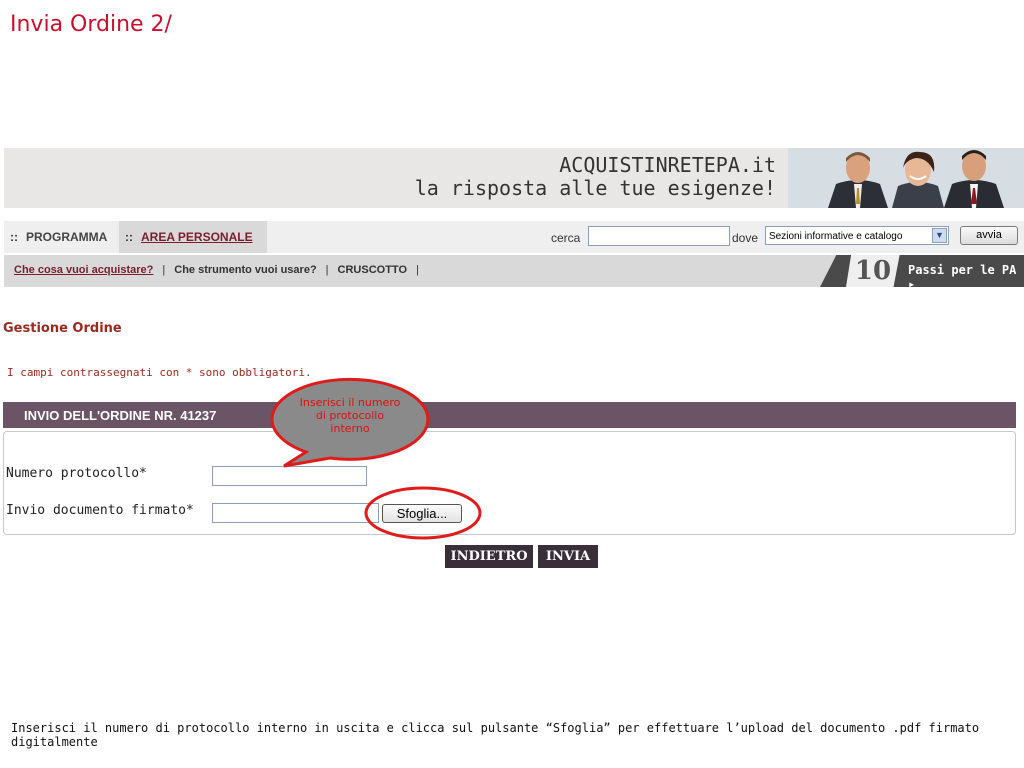  What do you see at coordinates (376, 458) in the screenshot?
I see `annotation-layer` at bounding box center [376, 458].